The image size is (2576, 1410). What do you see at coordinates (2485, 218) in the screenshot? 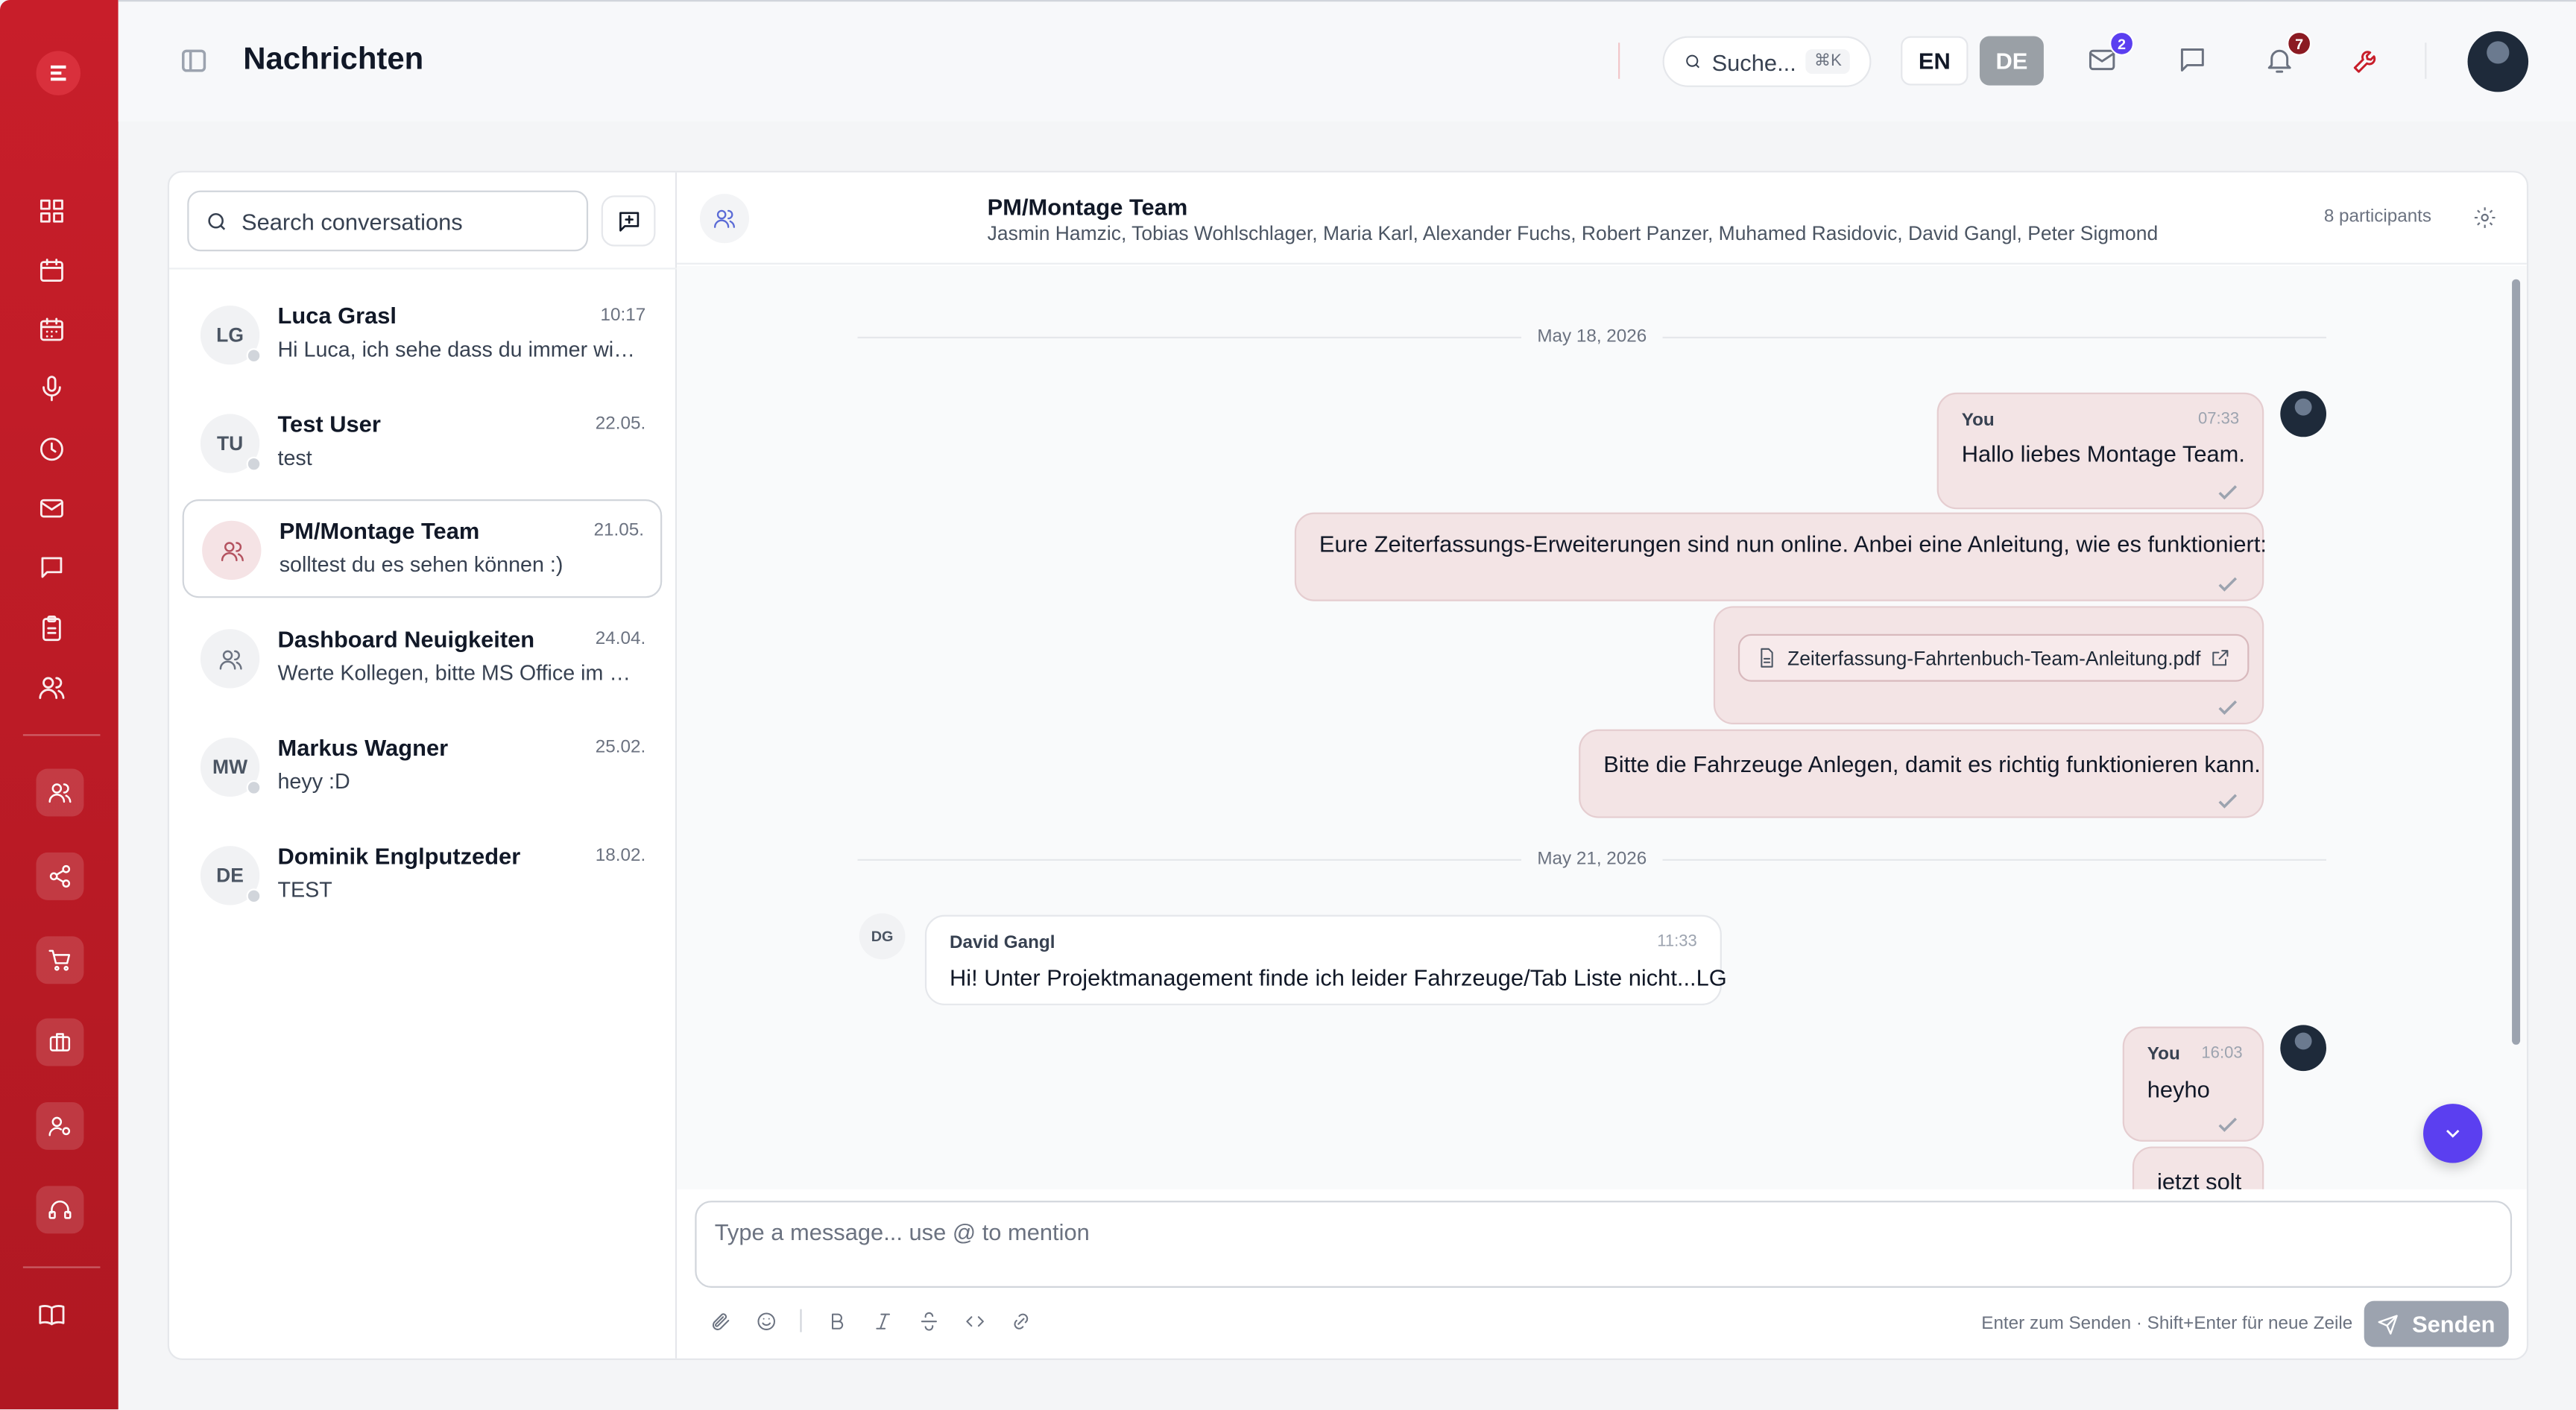
I see `gear-icon` at bounding box center [2485, 218].